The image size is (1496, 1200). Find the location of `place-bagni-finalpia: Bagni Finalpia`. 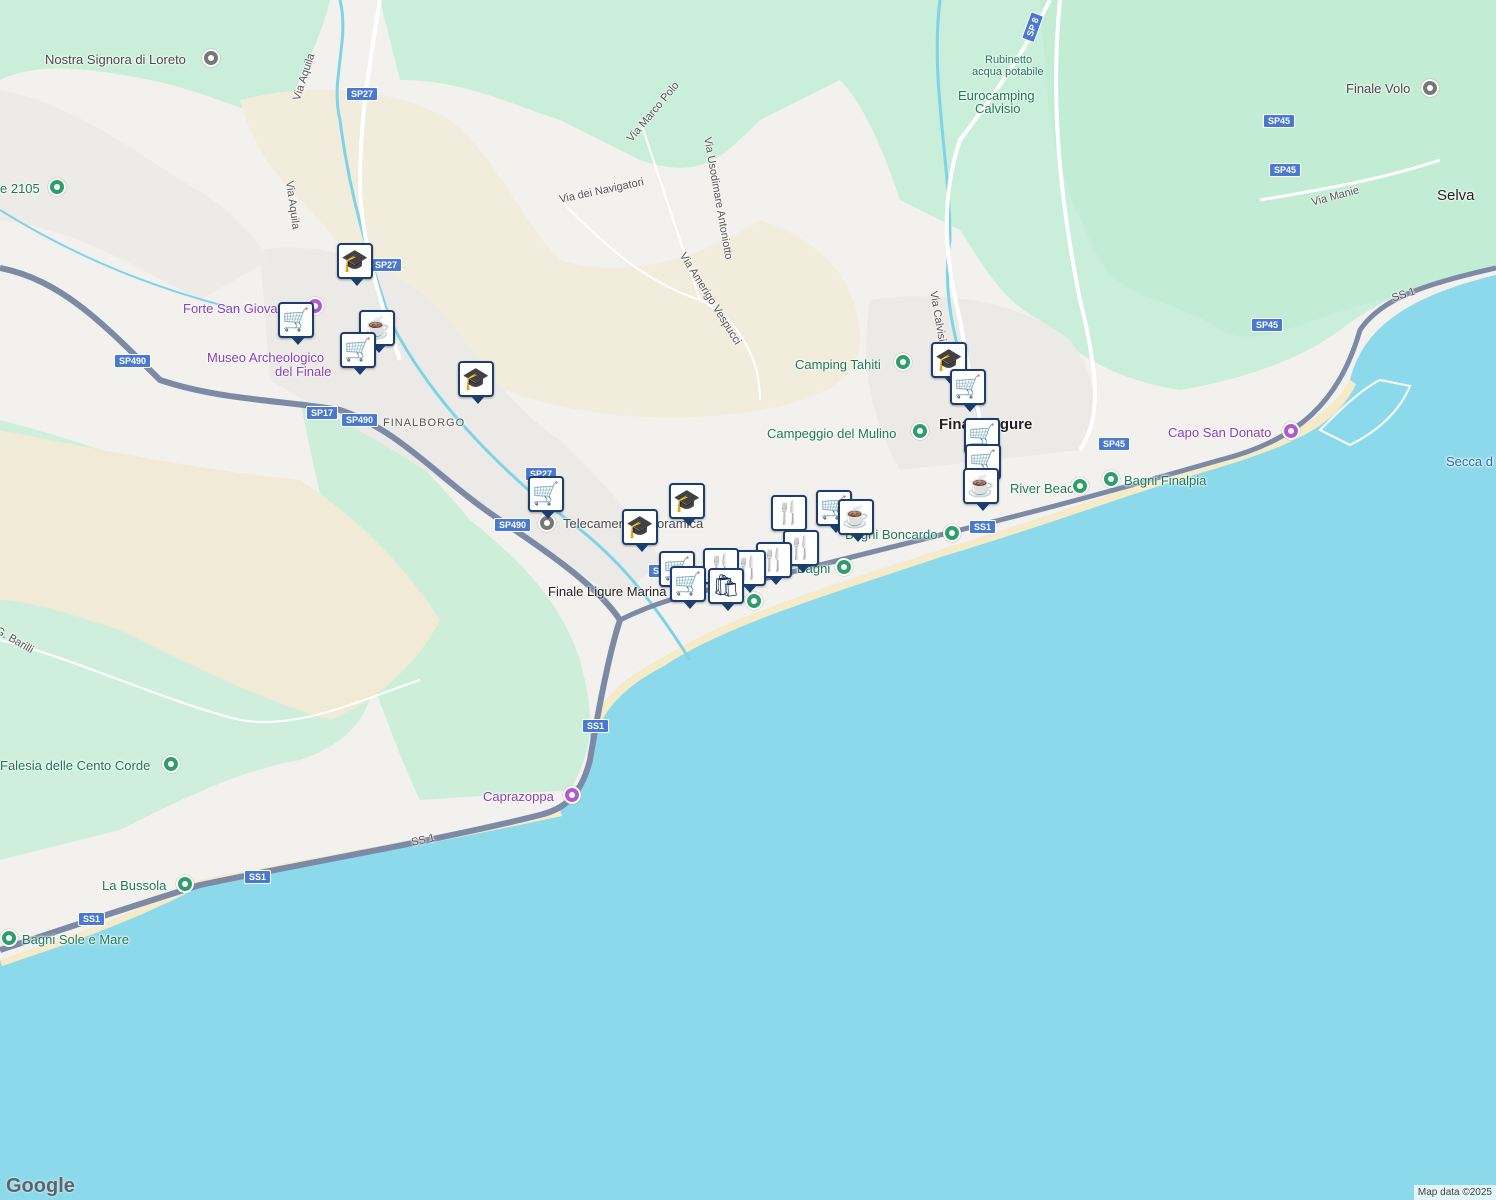

place-bagni-finalpia: Bagni Finalpia is located at coordinates (1165, 480).